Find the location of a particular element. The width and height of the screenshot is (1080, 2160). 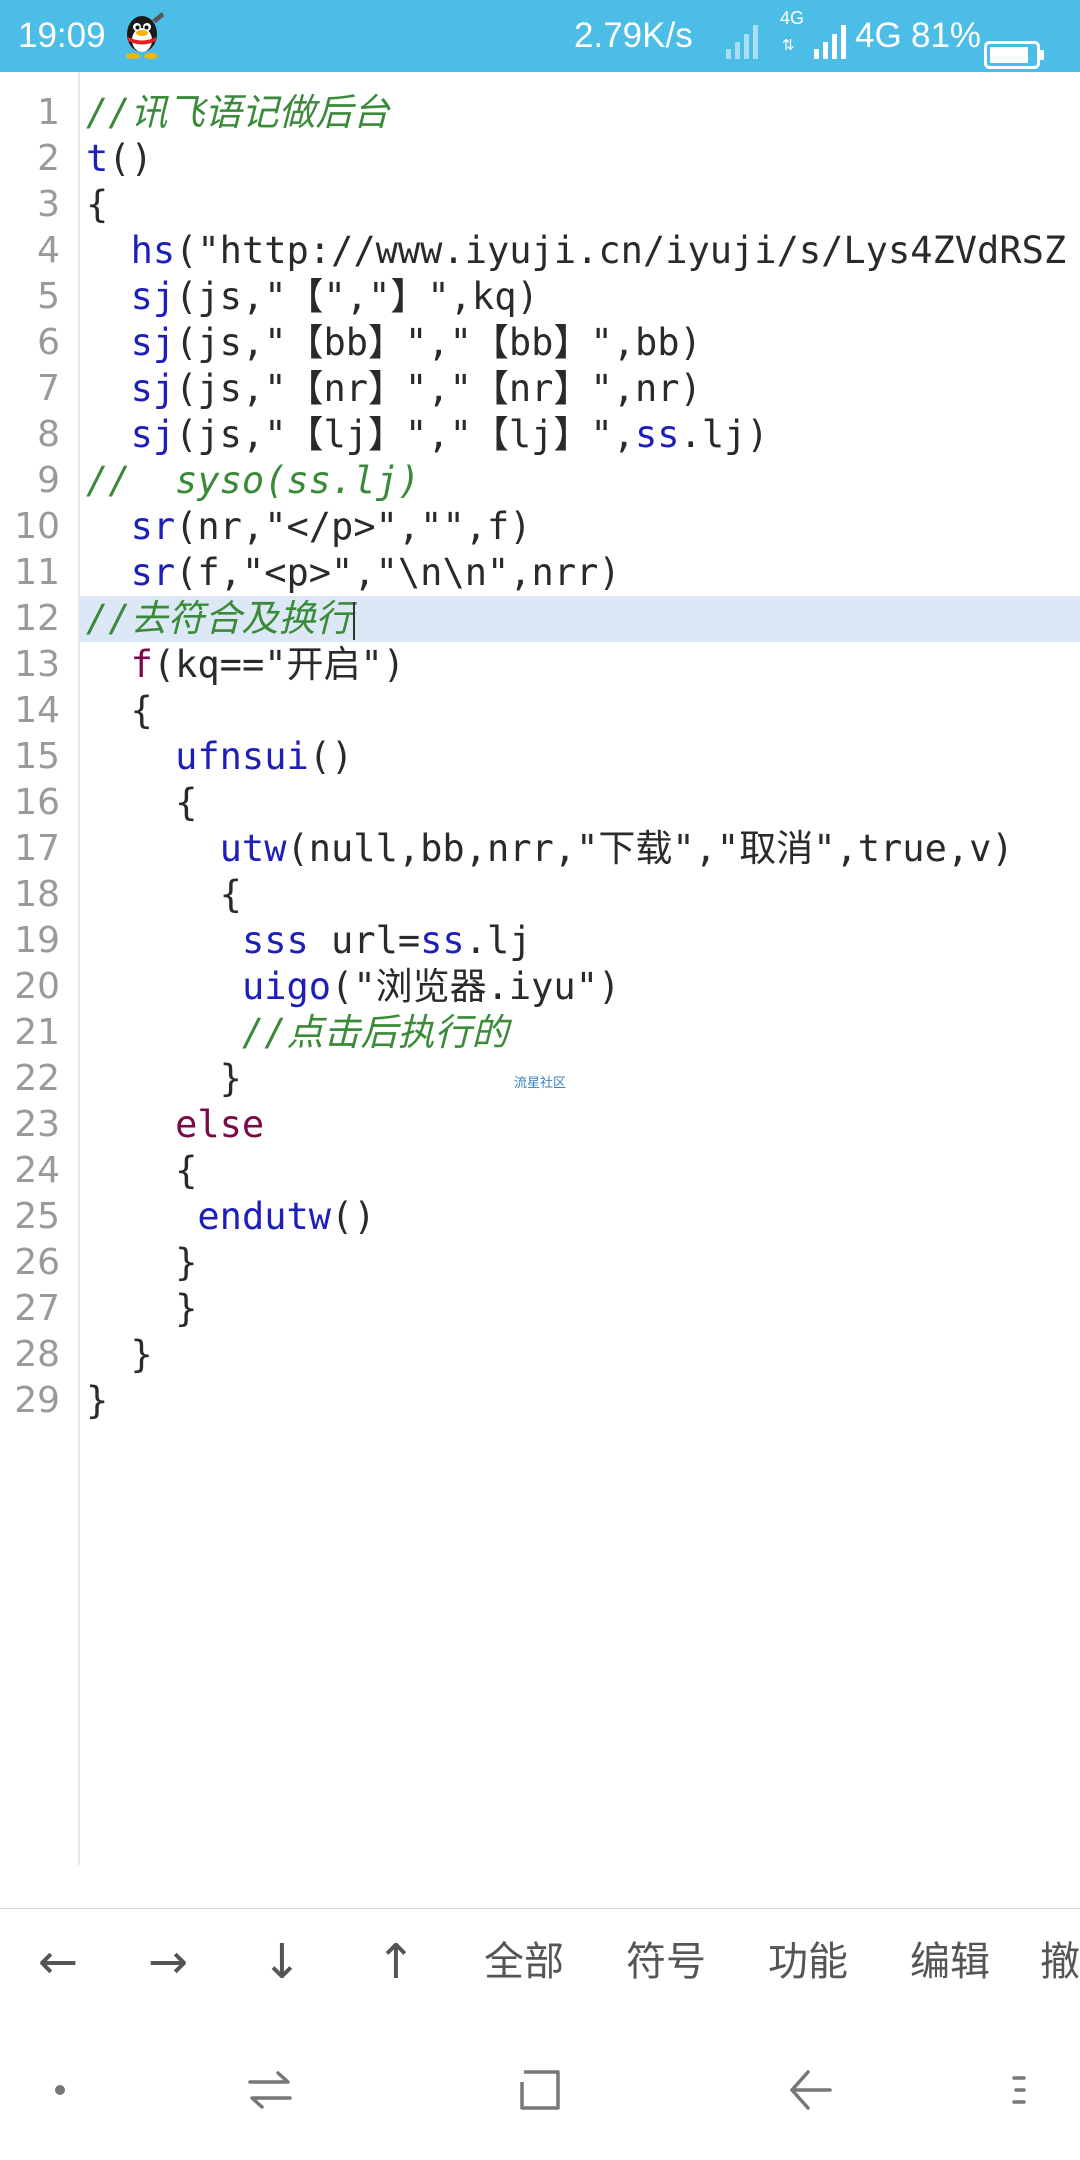

code-line: 2 t() is located at coordinates (540, 159).